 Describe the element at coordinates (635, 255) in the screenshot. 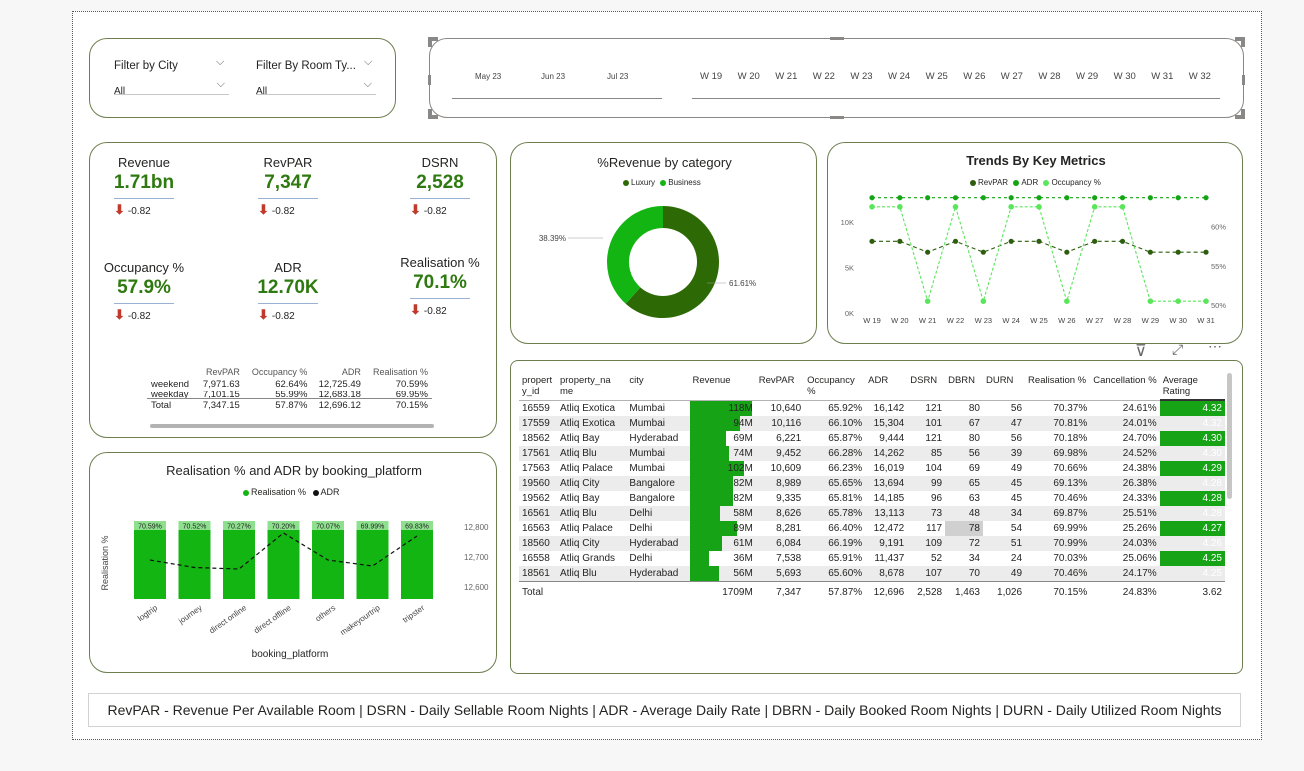

I see `donut-slice-business` at that location.